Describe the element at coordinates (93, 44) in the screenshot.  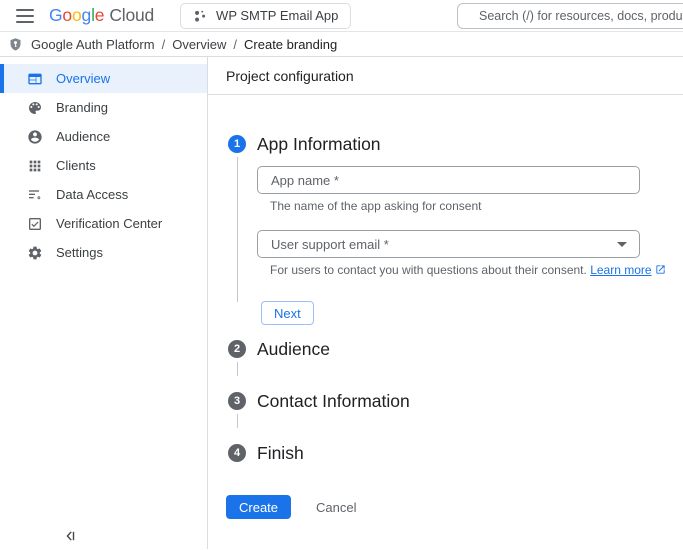
I see `breadcrumb-item: Google Auth Platform` at that location.